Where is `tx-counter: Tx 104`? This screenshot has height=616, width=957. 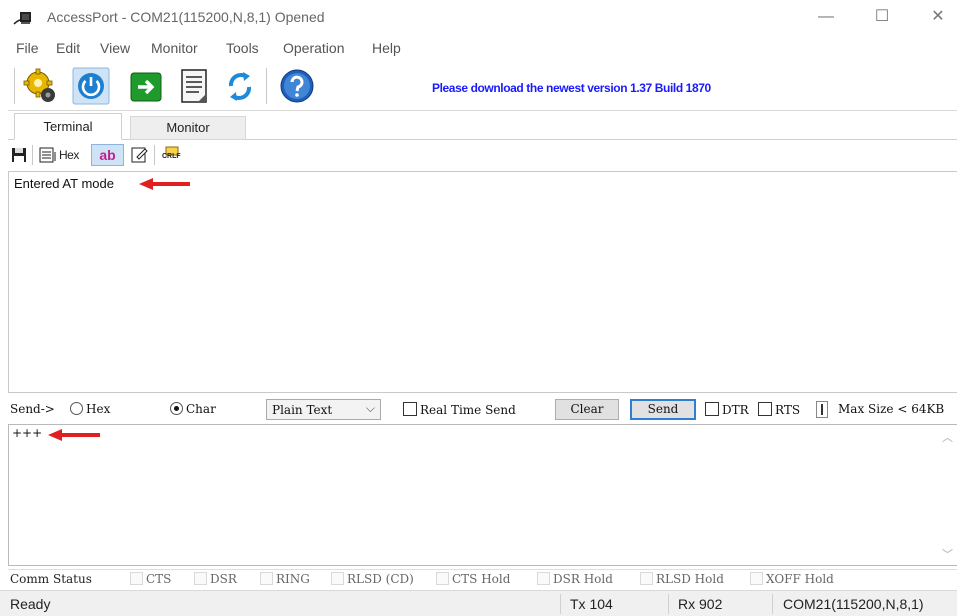
tx-counter: Tx 104 is located at coordinates (591, 604).